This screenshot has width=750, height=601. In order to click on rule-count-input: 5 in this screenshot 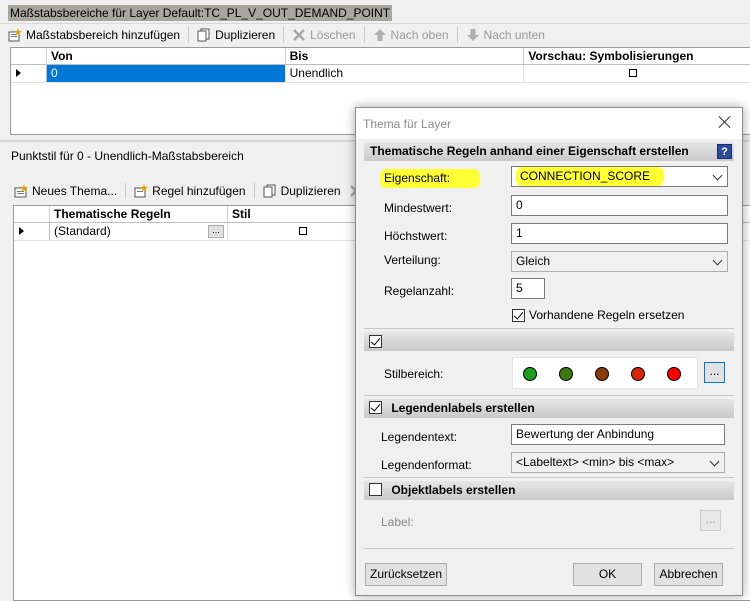, I will do `click(528, 288)`.